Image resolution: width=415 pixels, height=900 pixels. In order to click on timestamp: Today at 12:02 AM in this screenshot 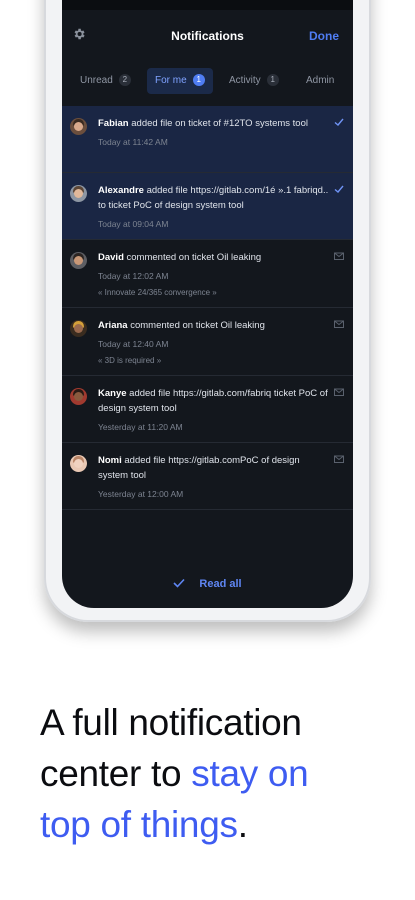, I will do `click(133, 276)`.